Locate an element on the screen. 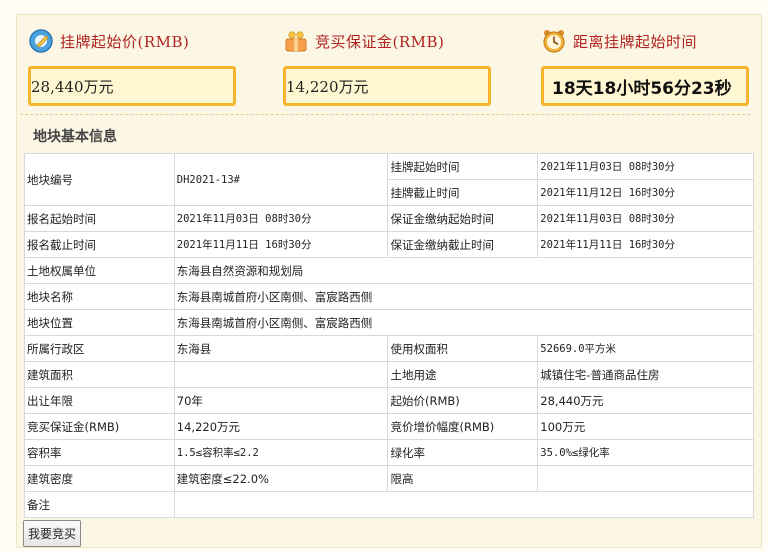 The image size is (770, 553). table-row: 地块位置 东海县南城首府小区南侧、富宸路西侧 is located at coordinates (389, 322).